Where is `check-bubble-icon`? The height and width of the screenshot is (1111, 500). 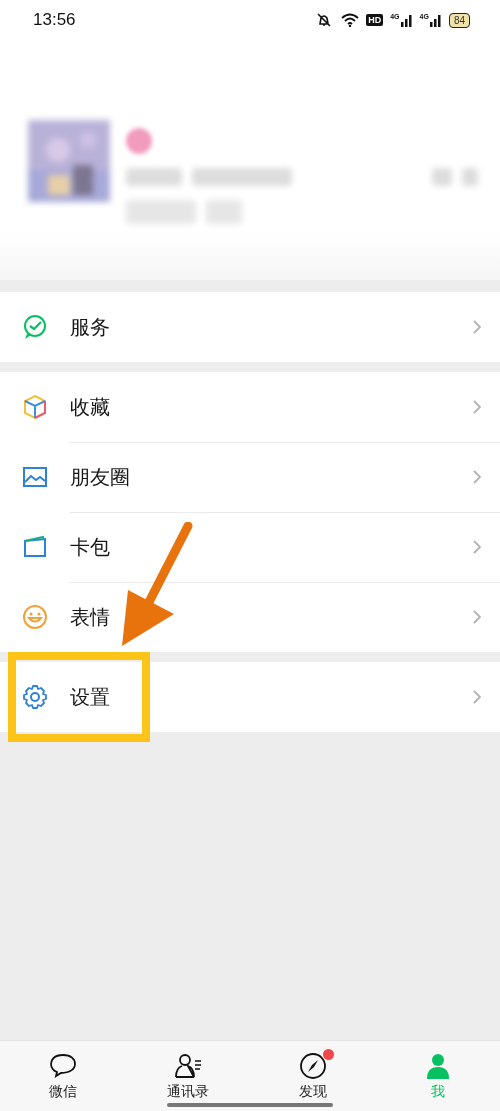
check-bubble-icon is located at coordinates (35, 327).